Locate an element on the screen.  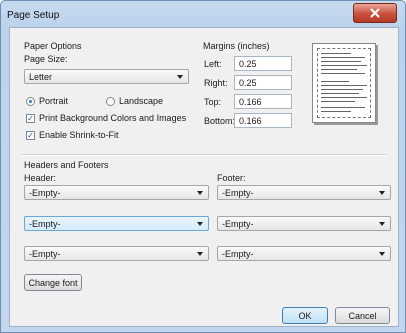
close-icon is located at coordinates (375, 13).